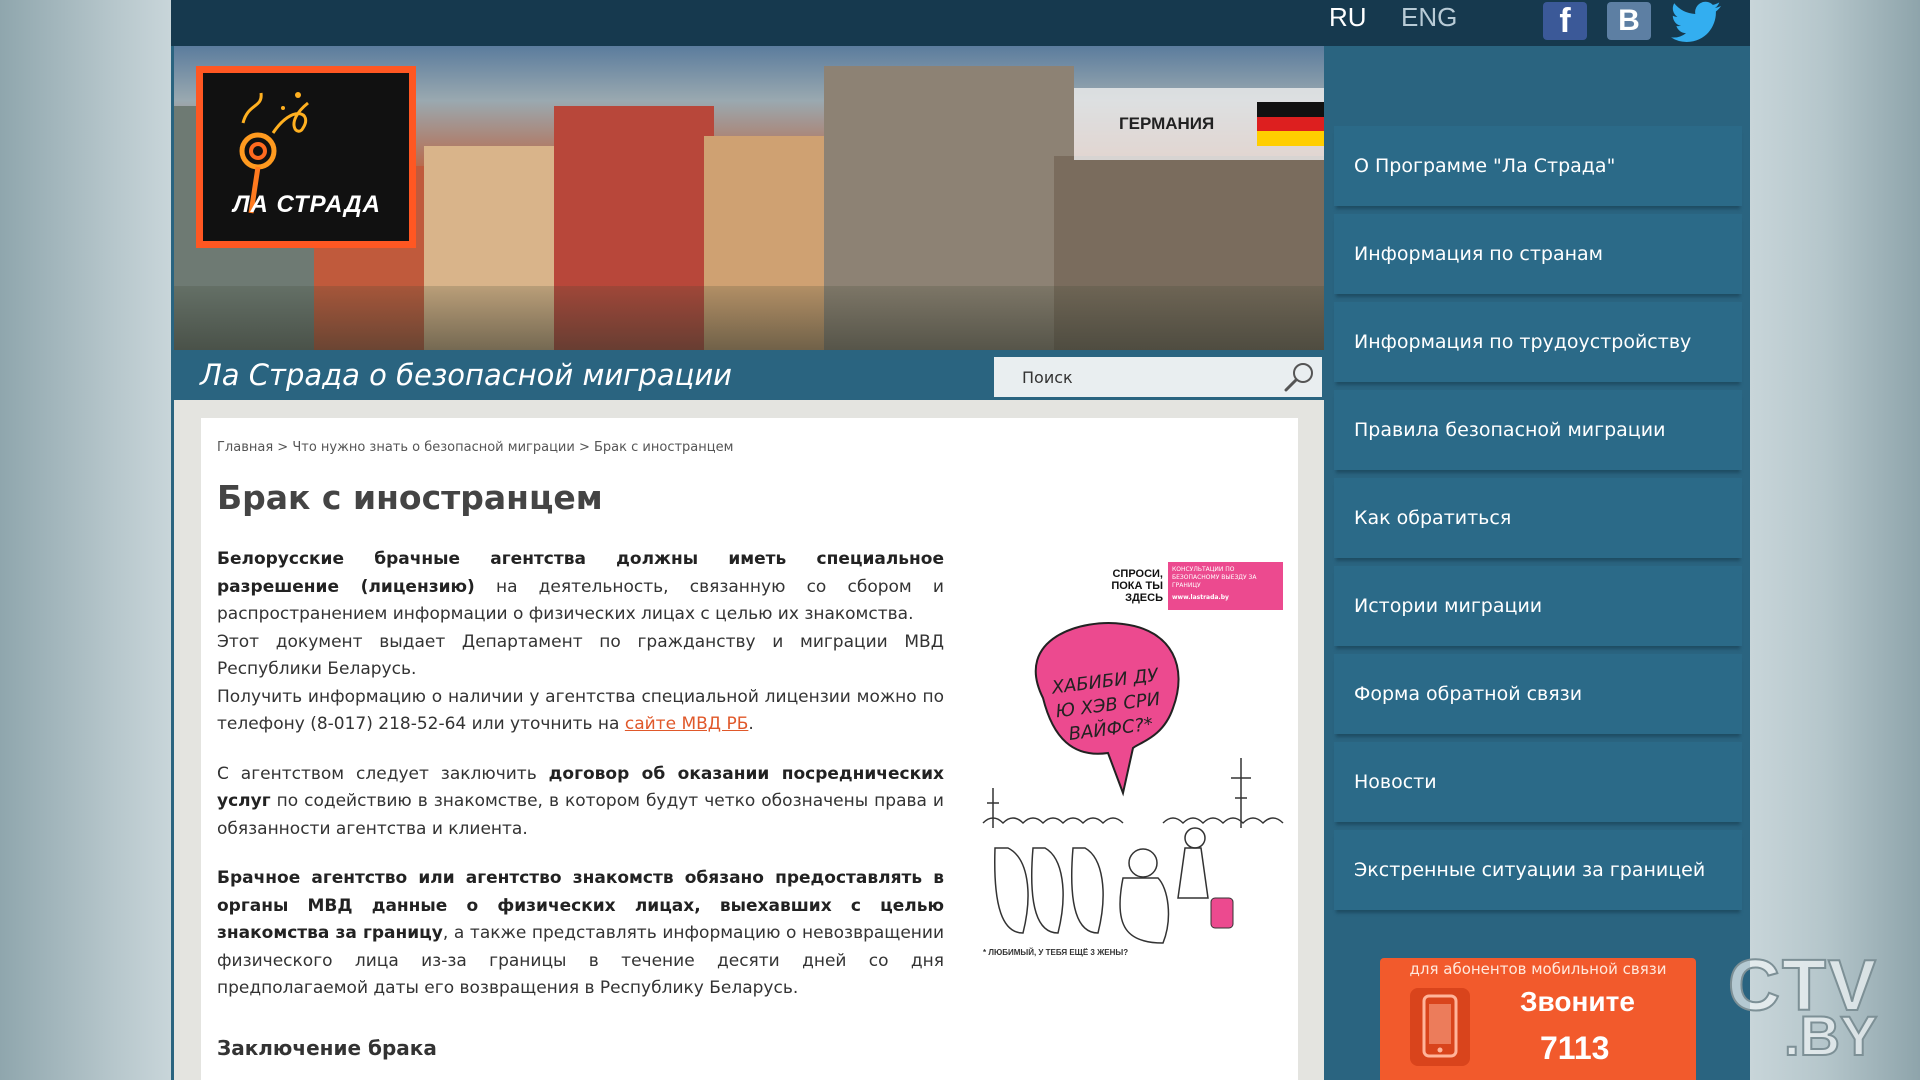 This screenshot has width=1920, height=1080. What do you see at coordinates (1290, 124) in the screenshot?
I see `germany-flag-icon` at bounding box center [1290, 124].